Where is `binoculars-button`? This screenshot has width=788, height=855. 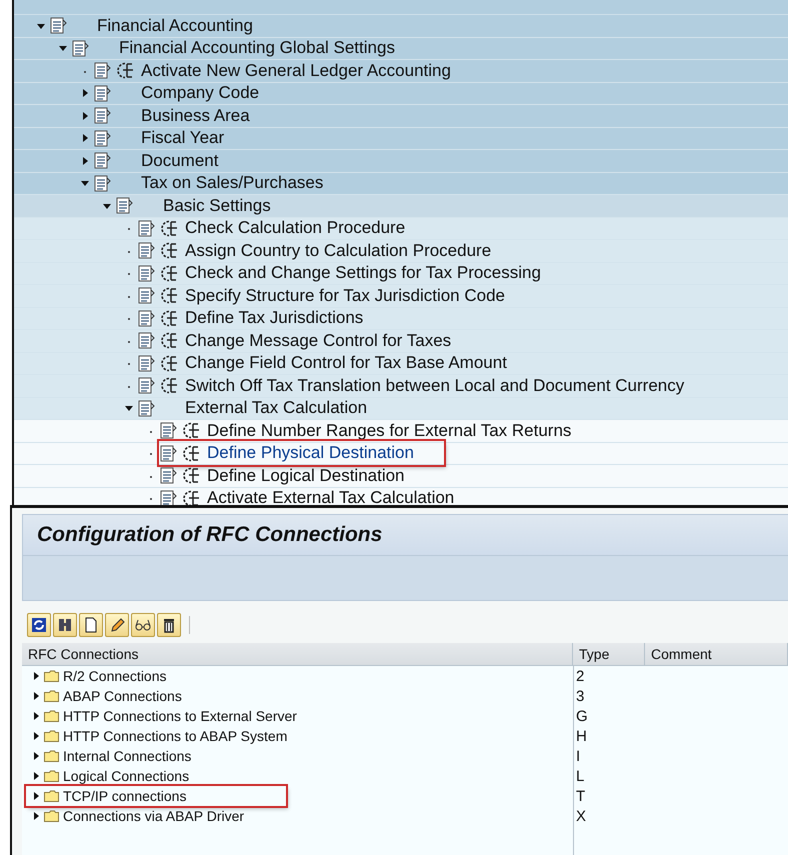
binoculars-button is located at coordinates (65, 625).